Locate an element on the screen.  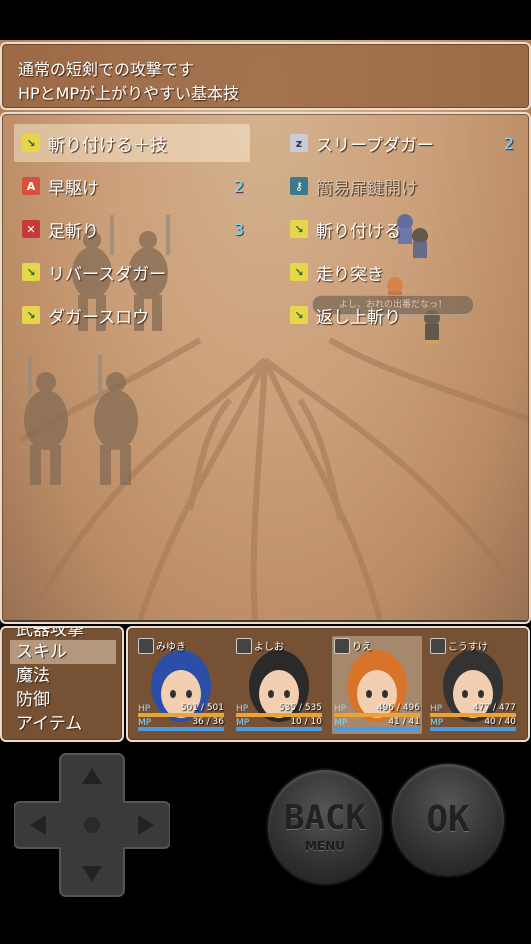
mp-value: 41 / 41 is located at coordinates (404, 722).